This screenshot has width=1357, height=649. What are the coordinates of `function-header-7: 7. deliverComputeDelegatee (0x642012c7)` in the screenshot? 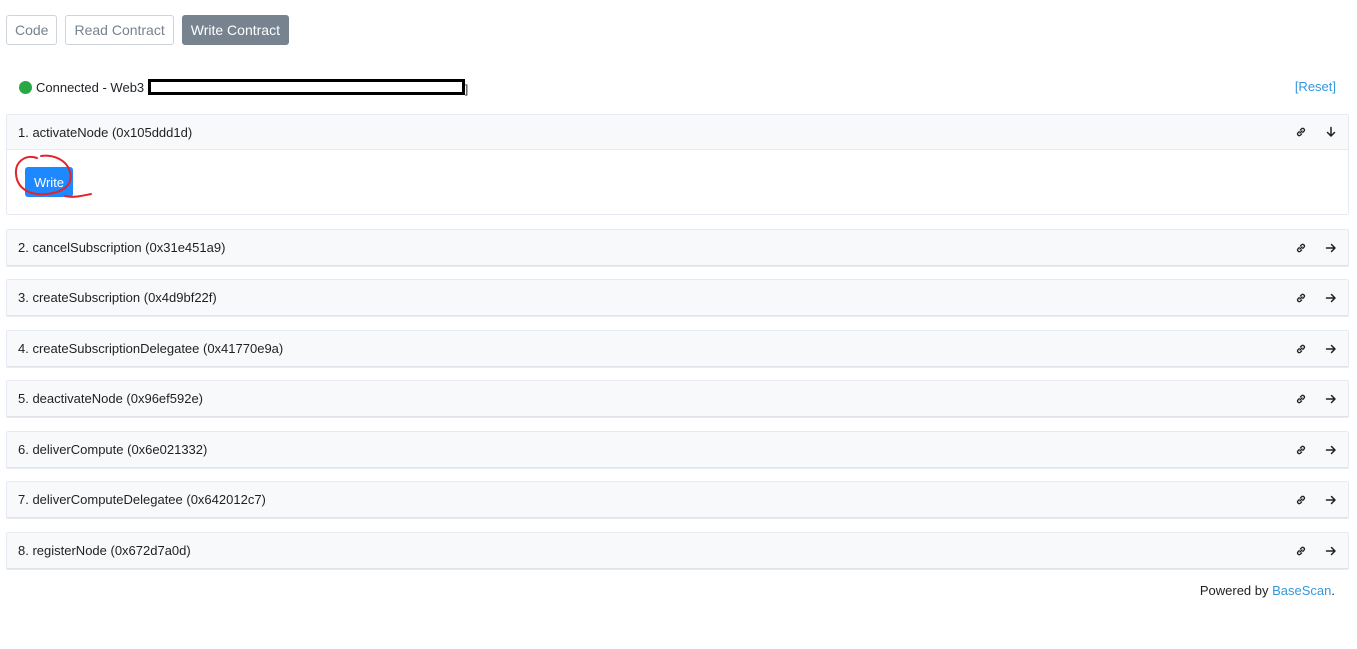 It's located at (677, 500).